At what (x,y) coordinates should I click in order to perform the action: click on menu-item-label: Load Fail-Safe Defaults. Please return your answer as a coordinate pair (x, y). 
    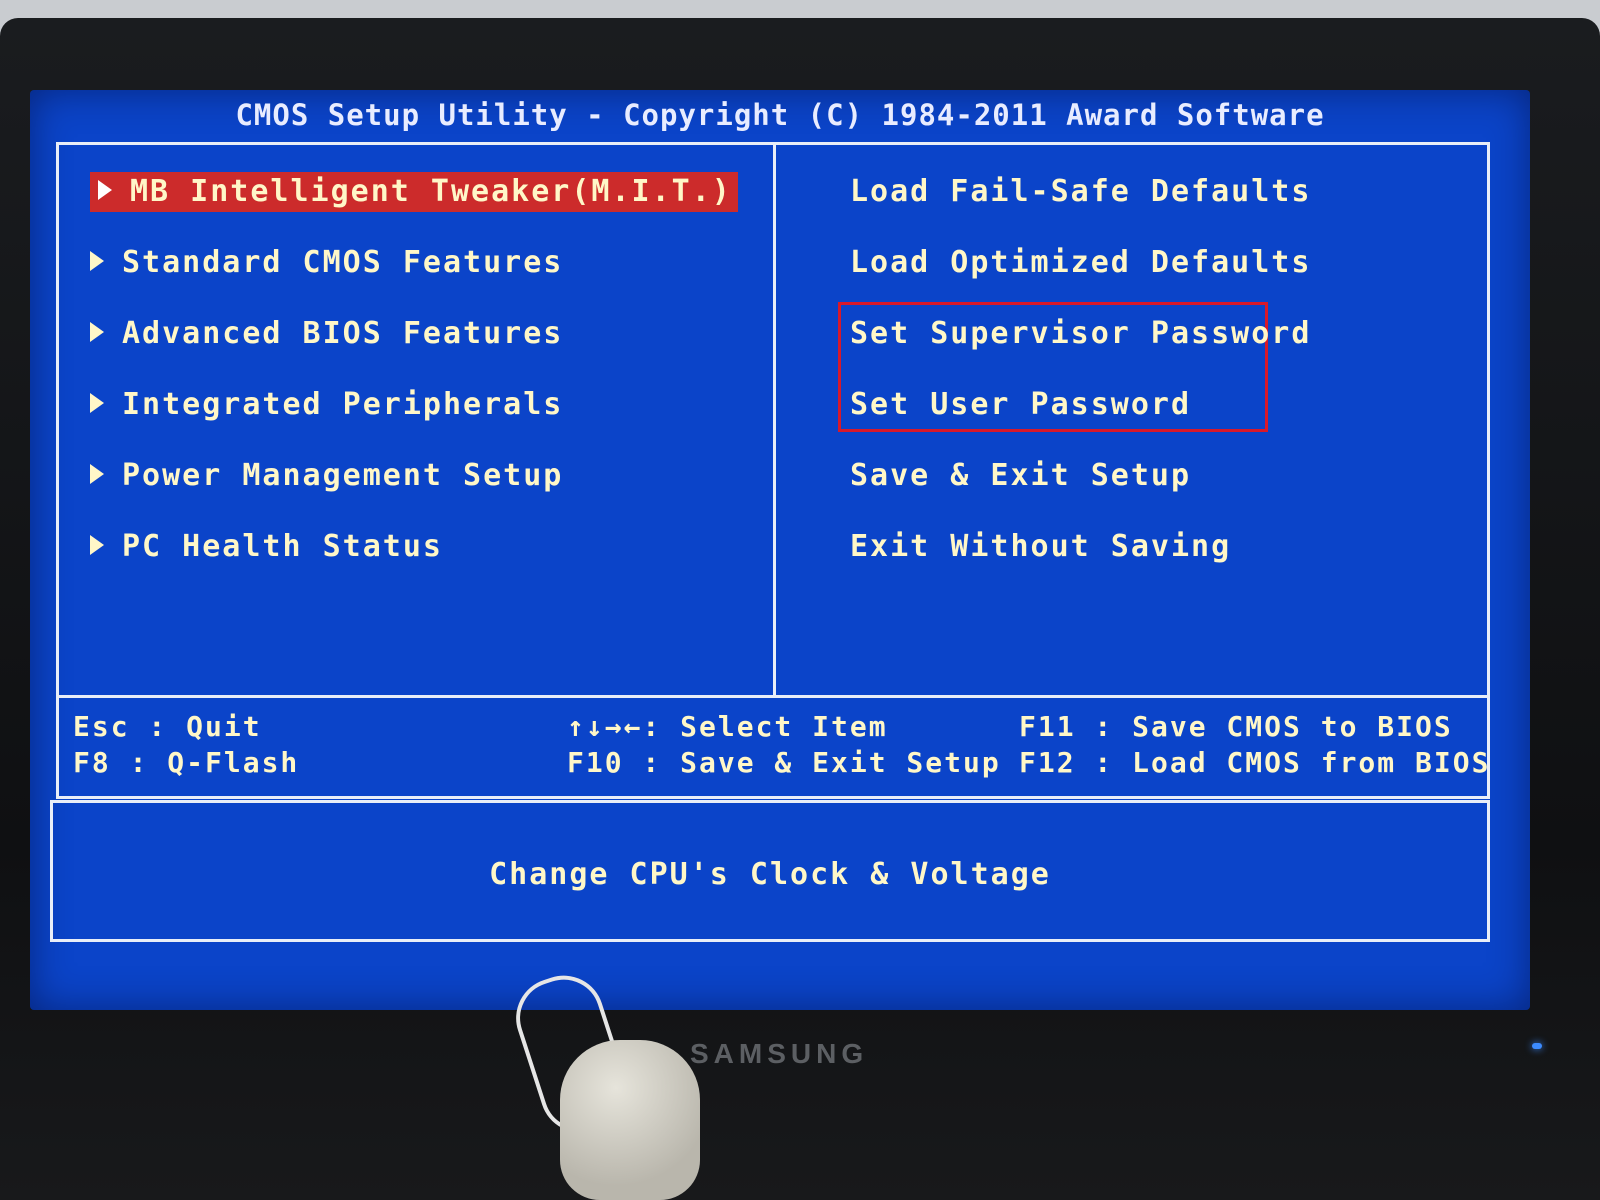
    Looking at the image, I should click on (1081, 191).